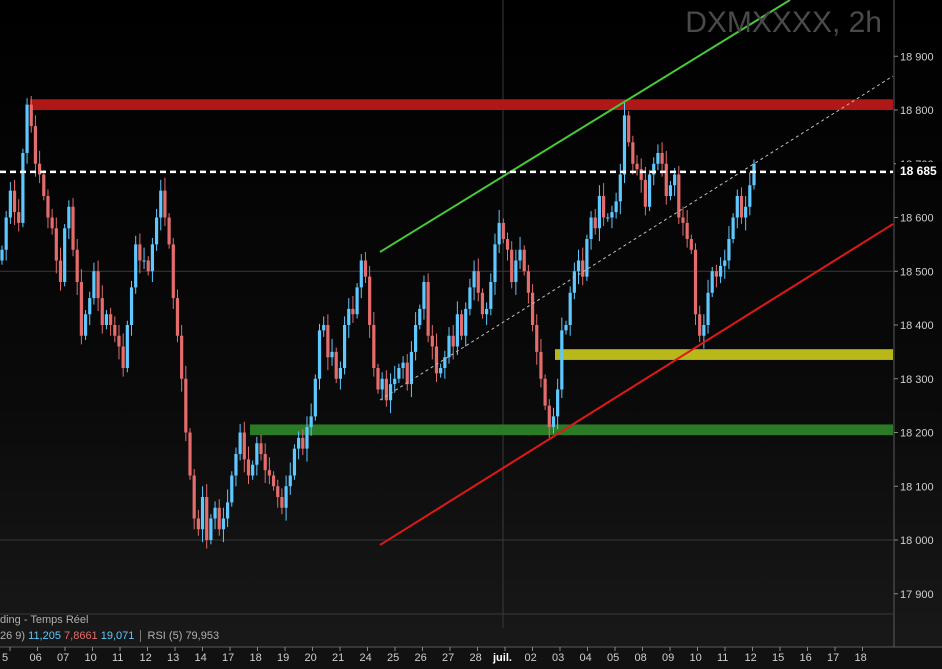  What do you see at coordinates (722, 658) in the screenshot?
I see `x-tick-label: 11` at bounding box center [722, 658].